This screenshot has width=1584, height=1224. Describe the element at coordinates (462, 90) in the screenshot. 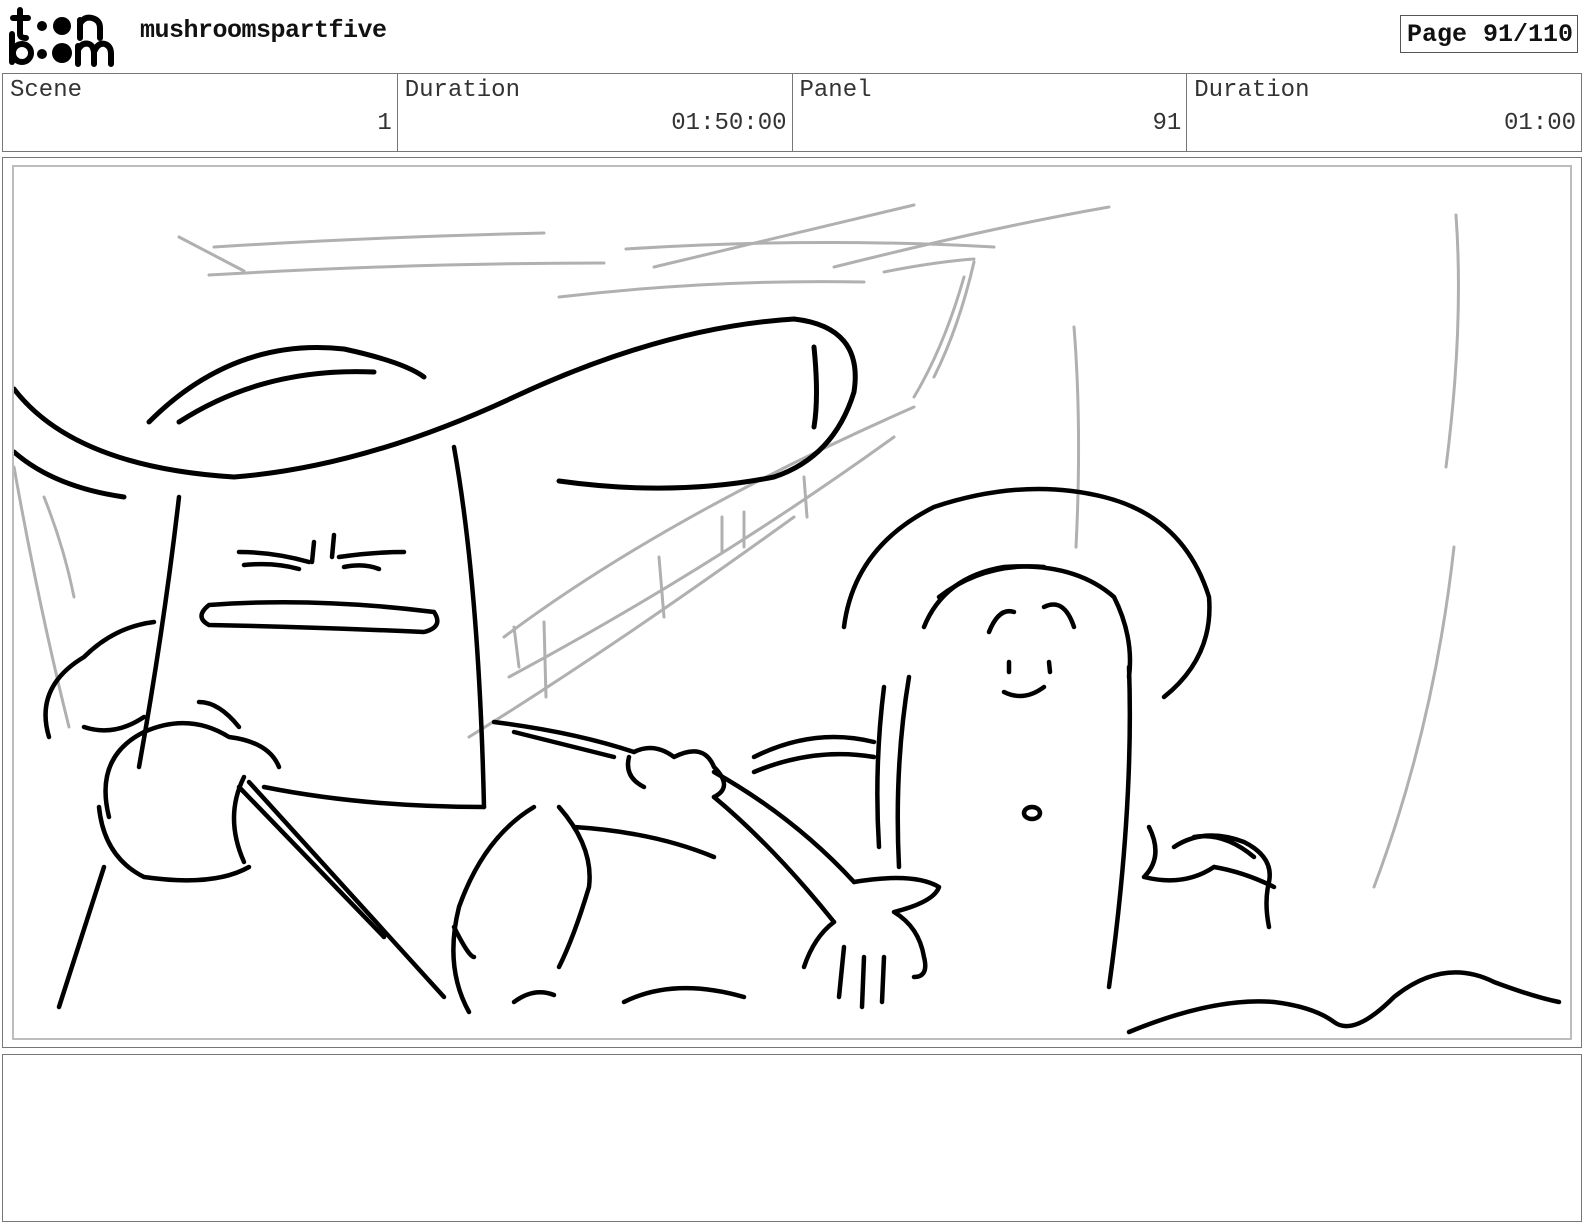

I see `scene-duration-label: Duration` at that location.